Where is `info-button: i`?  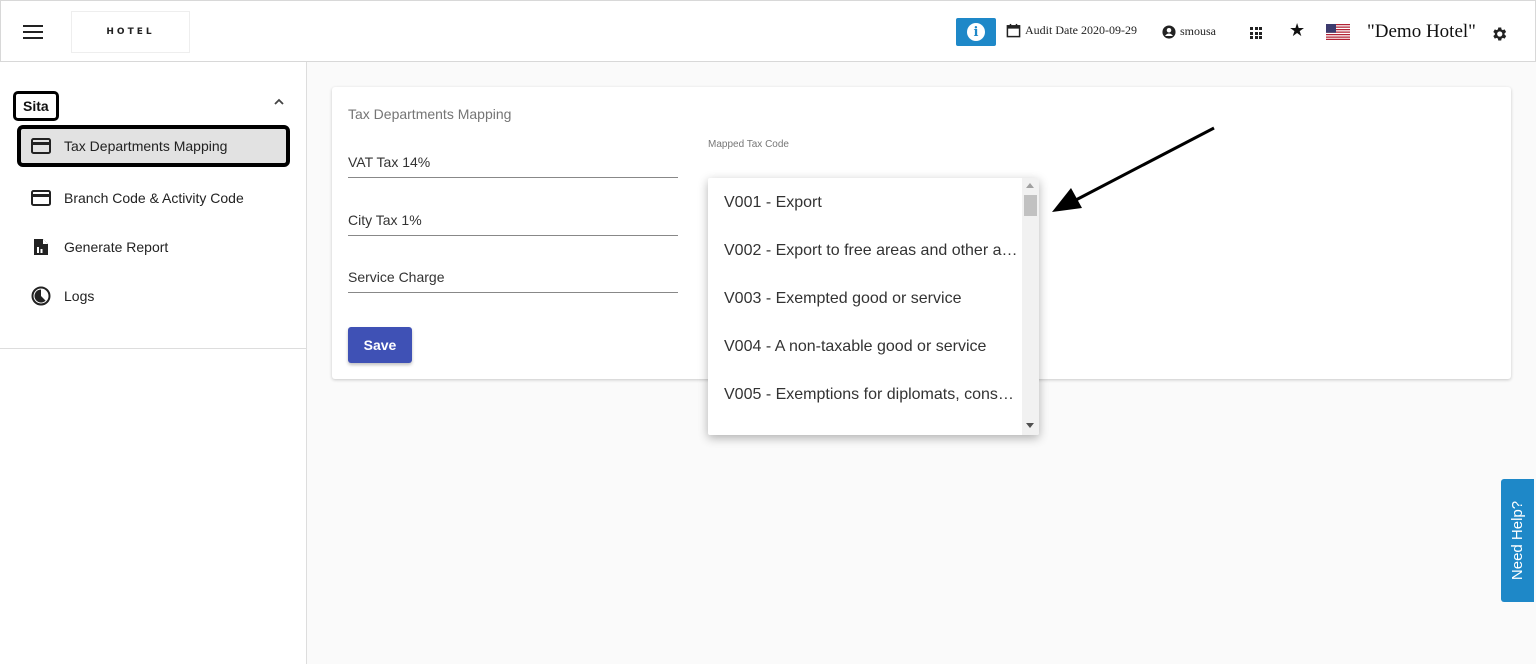
info-button: i is located at coordinates (976, 32).